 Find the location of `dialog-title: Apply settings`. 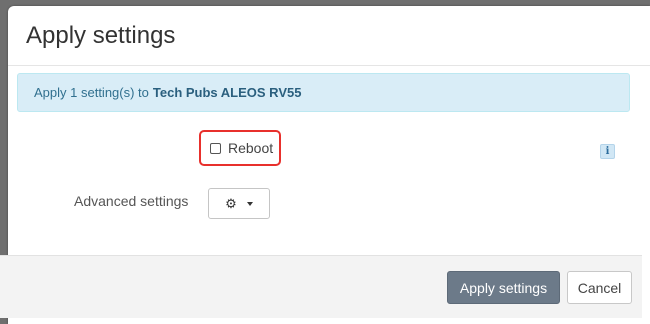

dialog-title: Apply settings is located at coordinates (101, 35).